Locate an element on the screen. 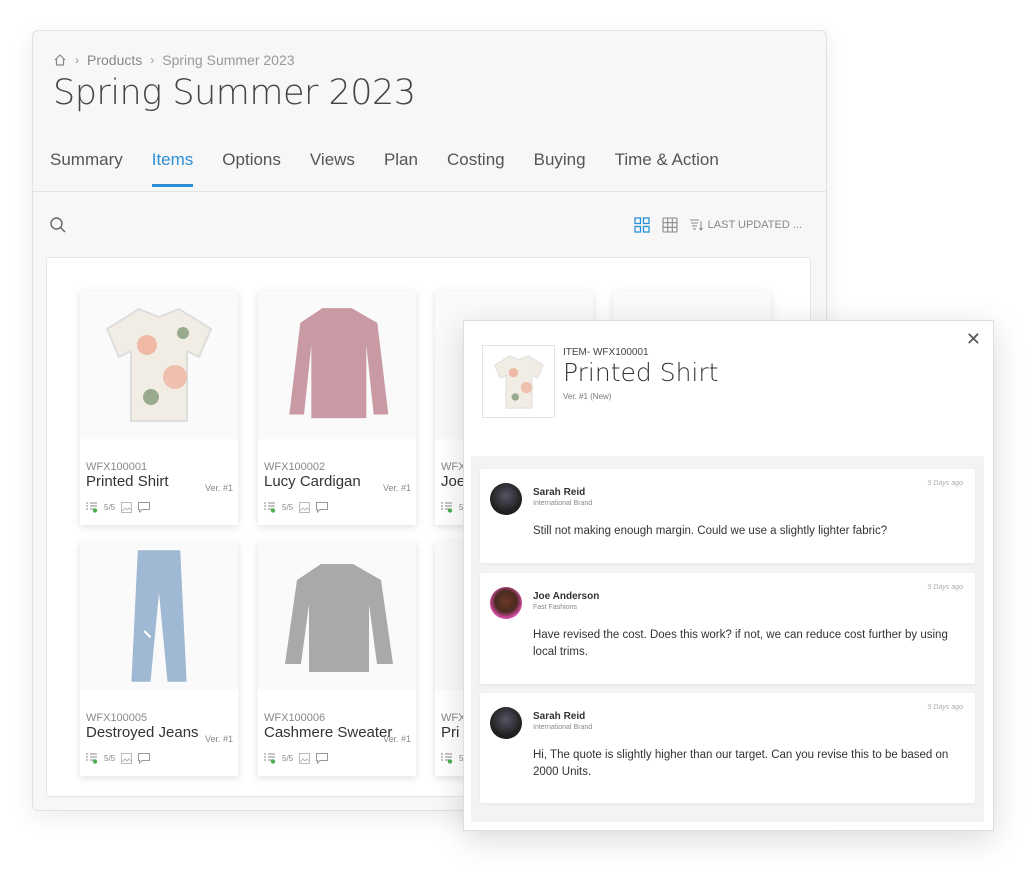  breadcrumb-current: Spring Summer 2023 is located at coordinates (228, 60).